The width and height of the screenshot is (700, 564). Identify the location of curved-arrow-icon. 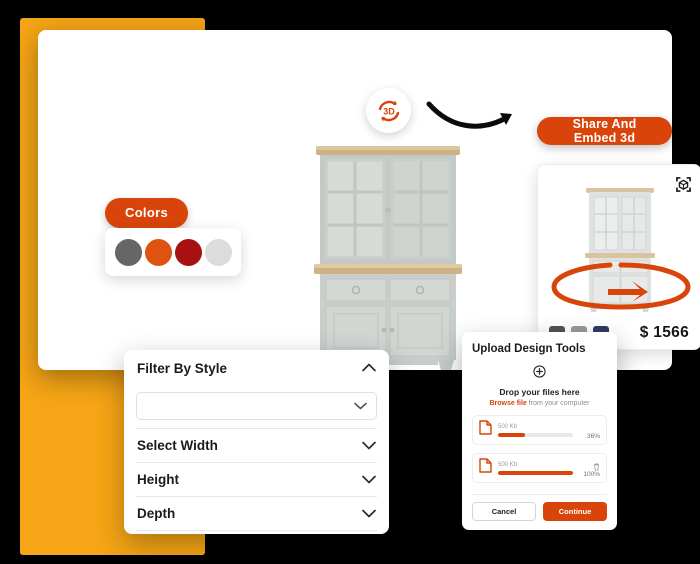
(472, 115).